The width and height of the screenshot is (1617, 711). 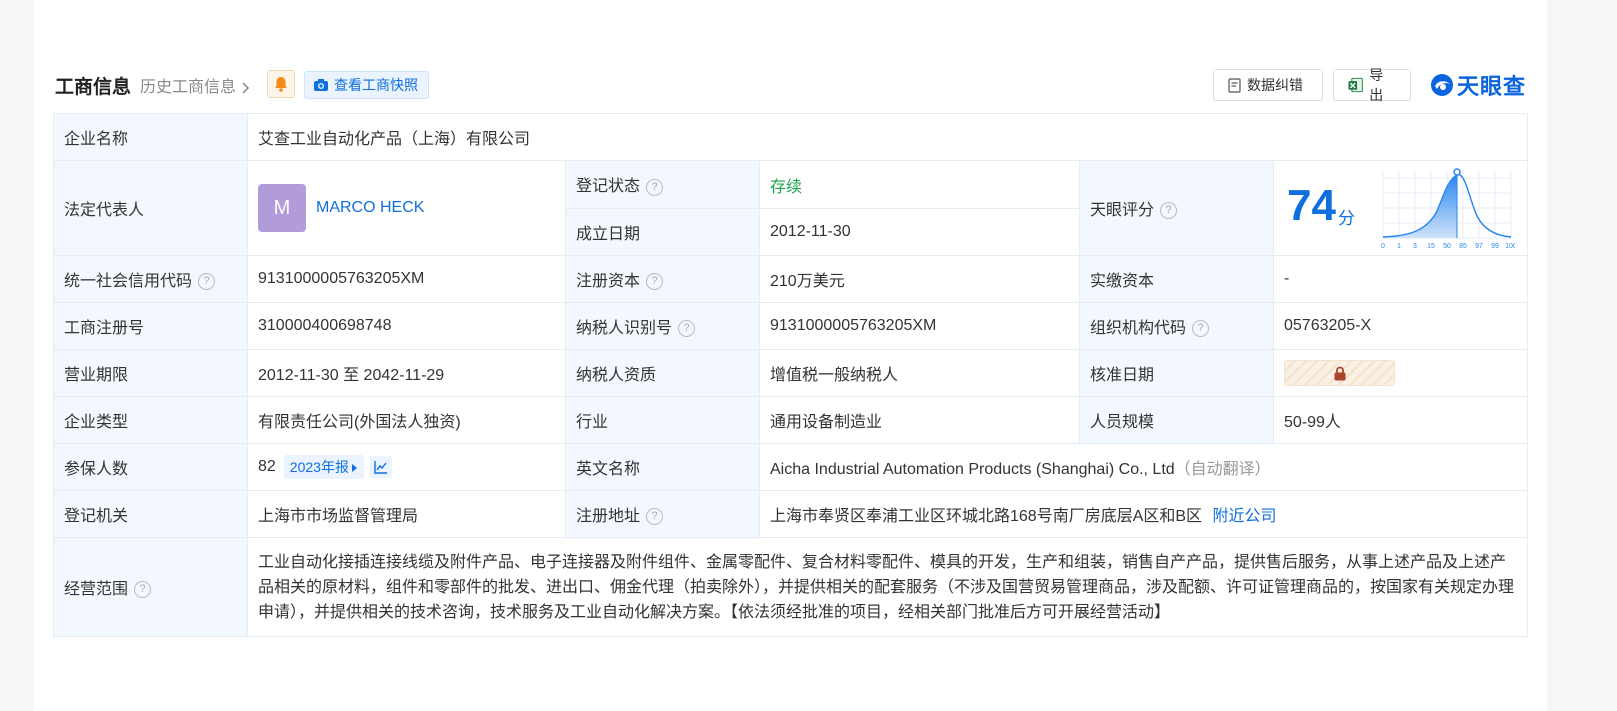 I want to click on score-tick: 97, so click(x=1479, y=246).